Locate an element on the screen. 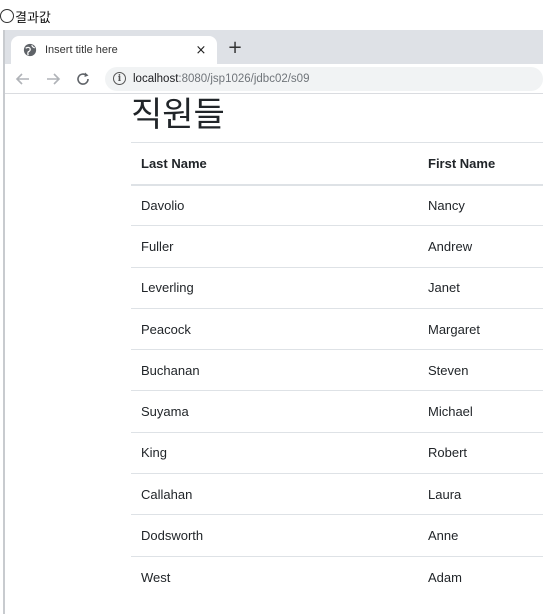 This screenshot has height=614, width=543. table-row: Leverling Janet is located at coordinates (337, 288).